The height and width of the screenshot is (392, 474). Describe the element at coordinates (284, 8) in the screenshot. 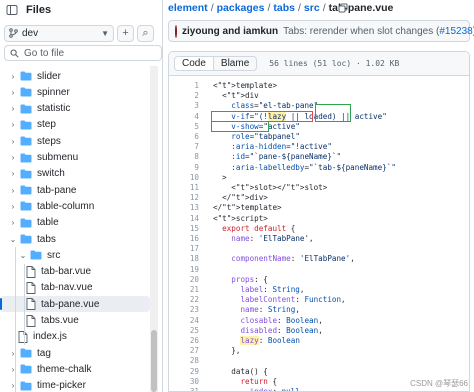

I see `breadcrumb-link: tabs` at that location.